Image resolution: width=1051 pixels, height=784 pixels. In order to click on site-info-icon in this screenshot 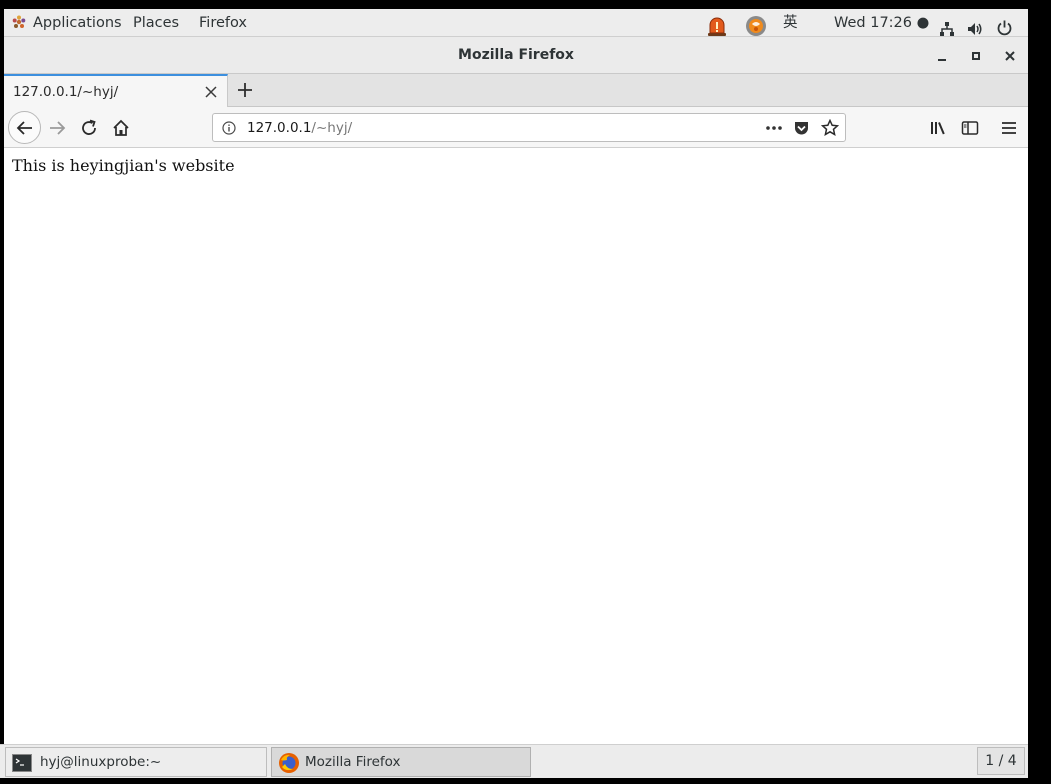, I will do `click(229, 128)`.